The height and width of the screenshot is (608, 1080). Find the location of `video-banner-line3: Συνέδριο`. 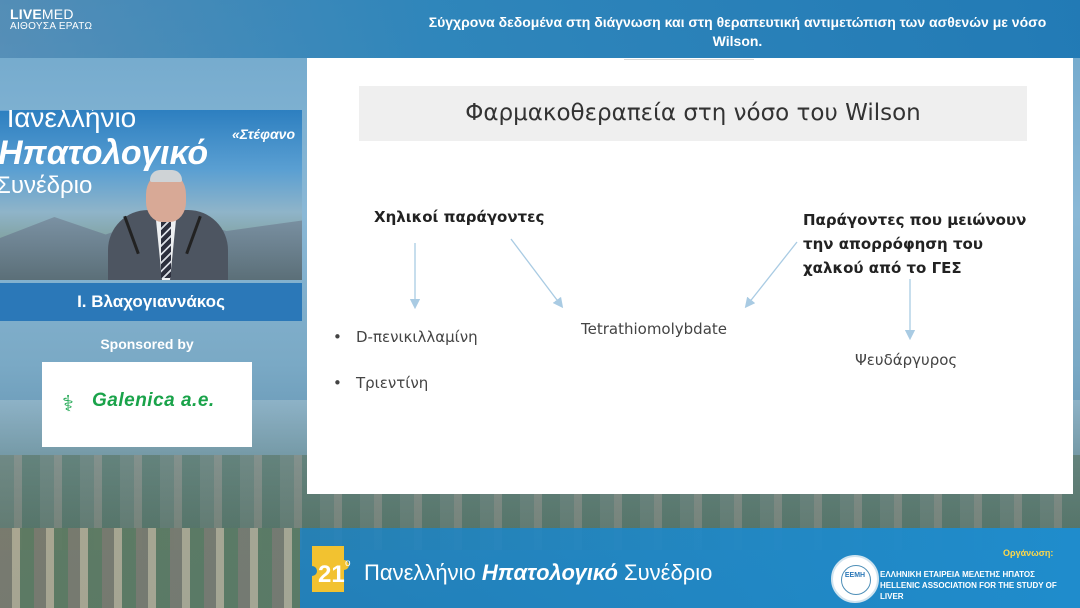

video-banner-line3: Συνέδριο is located at coordinates (46, 185).